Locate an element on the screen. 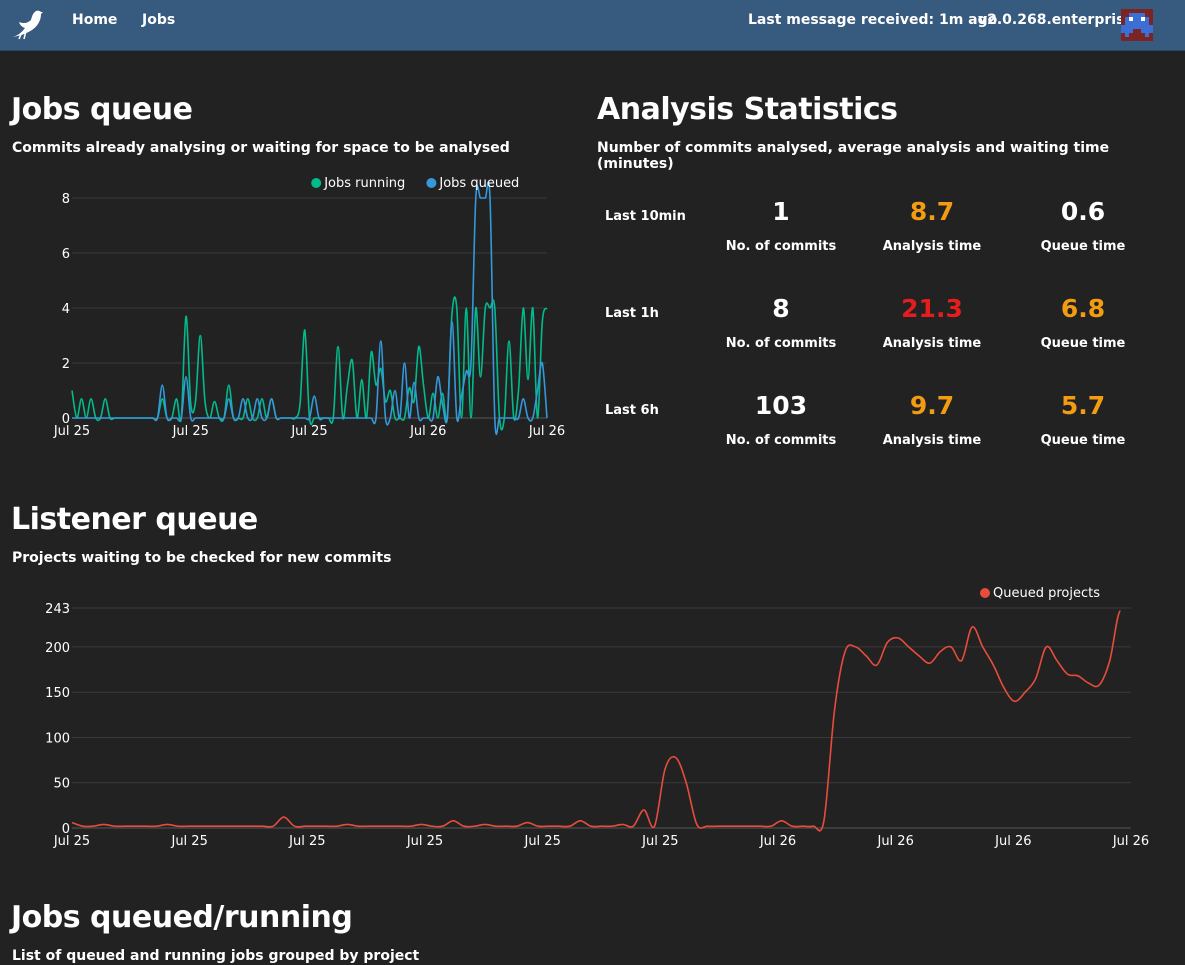 The width and height of the screenshot is (1185, 965). queue-time-value: 5.7 is located at coordinates (1083, 405).